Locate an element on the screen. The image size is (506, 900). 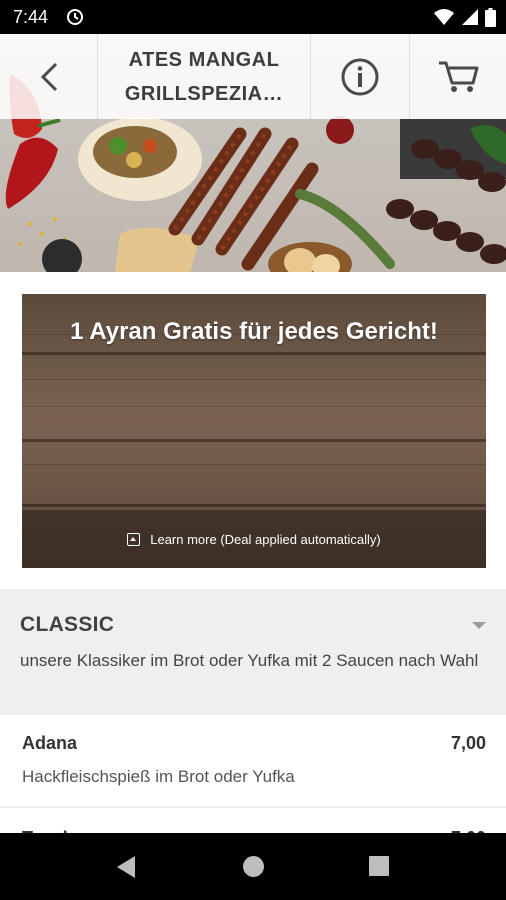
data-saver-icon is located at coordinates (75, 17).